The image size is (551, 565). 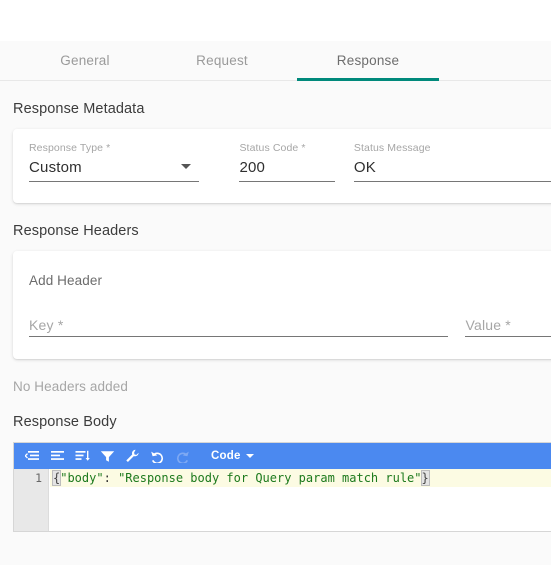 What do you see at coordinates (66, 280) in the screenshot?
I see `add-header-title: Add Header` at bounding box center [66, 280].